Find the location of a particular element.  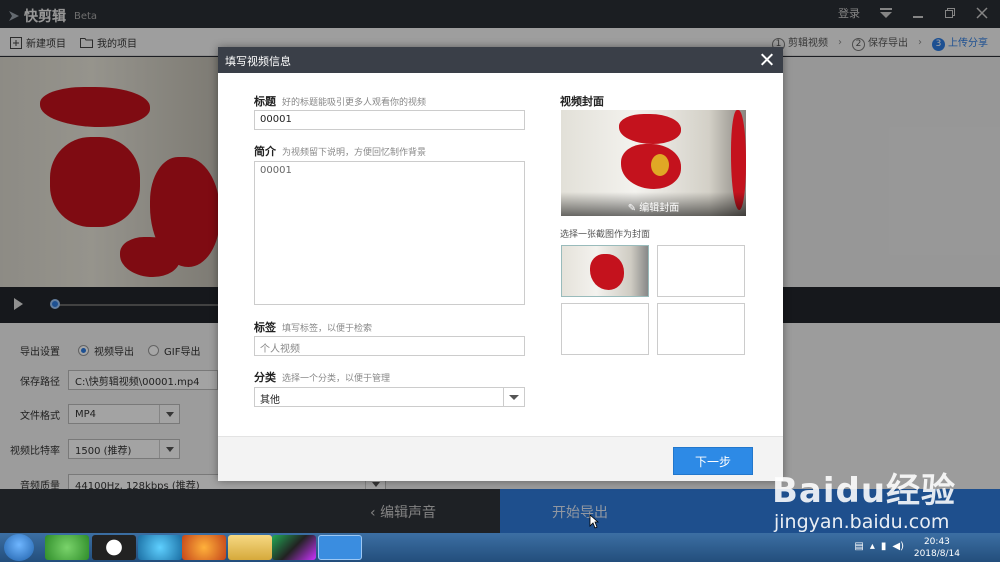

intro-textarea: 00001 is located at coordinates (389, 233).